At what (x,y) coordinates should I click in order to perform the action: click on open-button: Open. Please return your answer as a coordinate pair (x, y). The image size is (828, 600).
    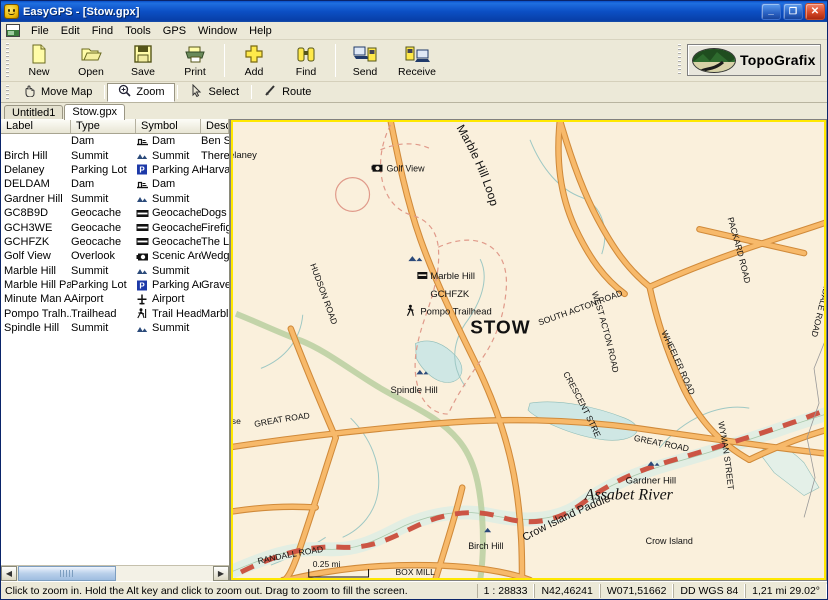
    Looking at the image, I should click on (91, 60).